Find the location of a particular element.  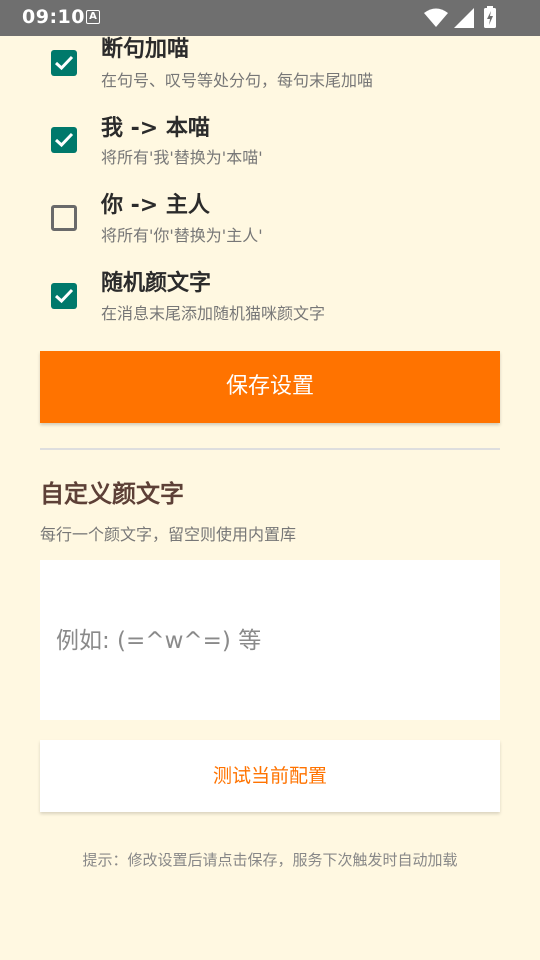

setting-title: 断句加喵 is located at coordinates (145, 49).